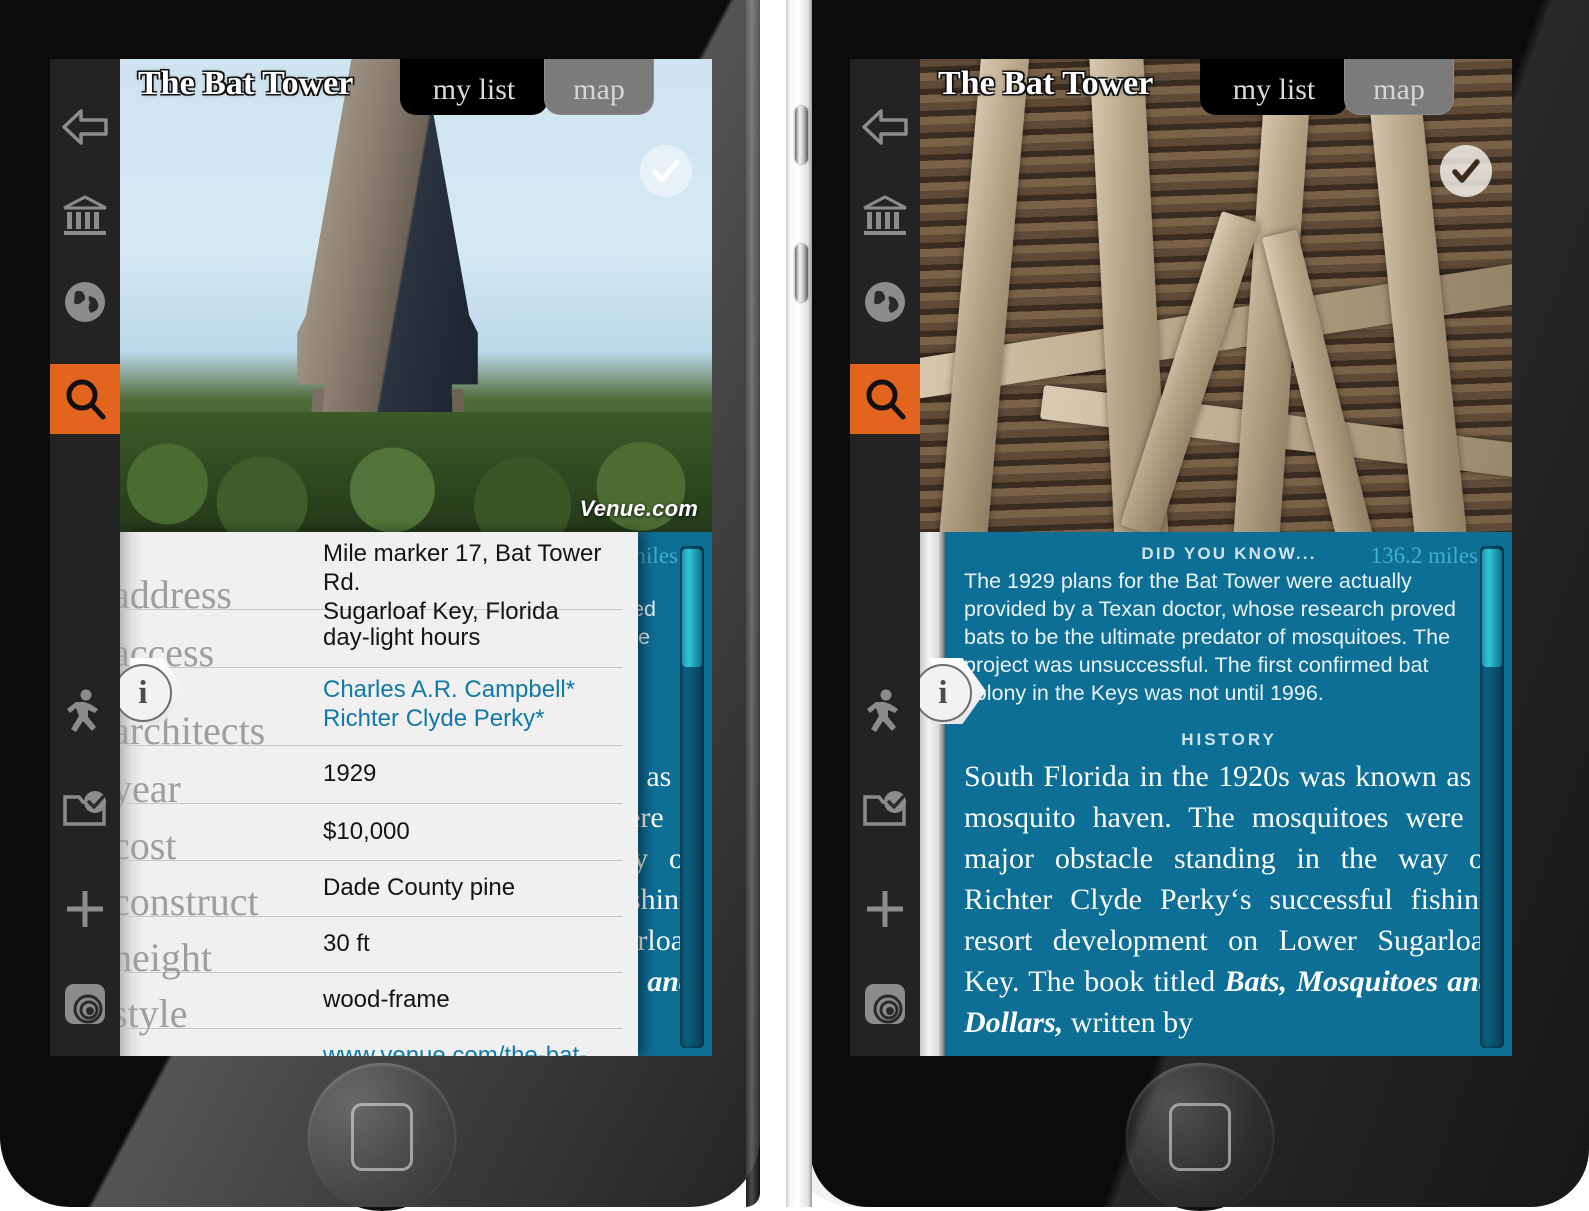 The width and height of the screenshot is (1589, 1211). What do you see at coordinates (472, 1042) in the screenshot?
I see `row-value-link: www.venue.com/the-bat-tower` at bounding box center [472, 1042].